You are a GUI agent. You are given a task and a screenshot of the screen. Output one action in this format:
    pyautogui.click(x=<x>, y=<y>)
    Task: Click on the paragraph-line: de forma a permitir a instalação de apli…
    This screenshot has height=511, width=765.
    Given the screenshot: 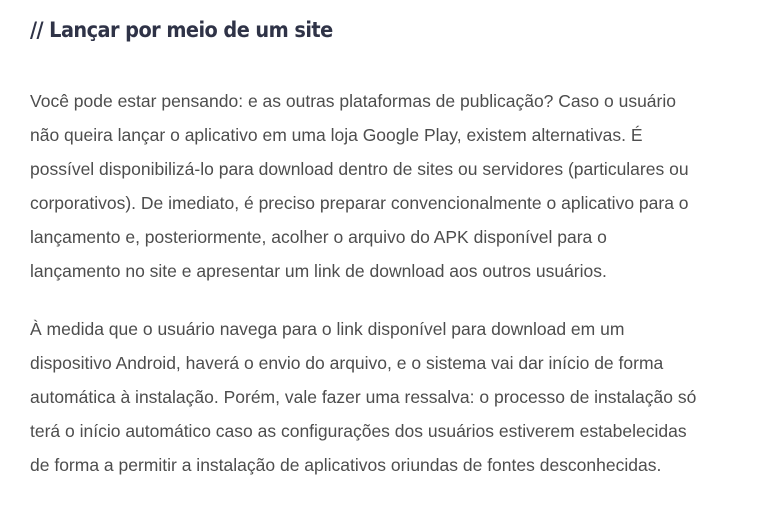 What is the action you would take?
    pyautogui.click(x=346, y=465)
    